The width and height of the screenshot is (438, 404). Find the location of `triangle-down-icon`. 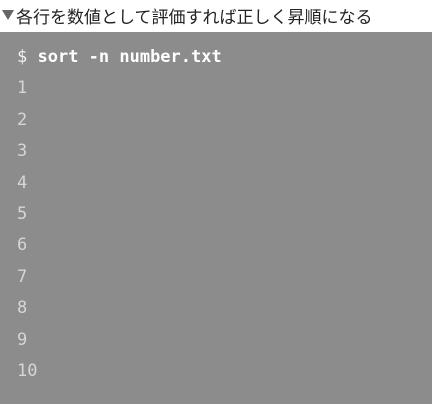

triangle-down-icon is located at coordinates (8, 15).